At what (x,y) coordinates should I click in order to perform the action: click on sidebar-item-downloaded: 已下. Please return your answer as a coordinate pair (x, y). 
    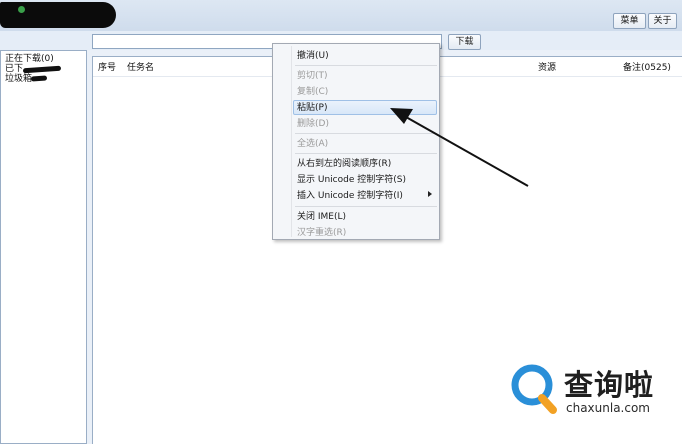
    Looking at the image, I should click on (14, 69).